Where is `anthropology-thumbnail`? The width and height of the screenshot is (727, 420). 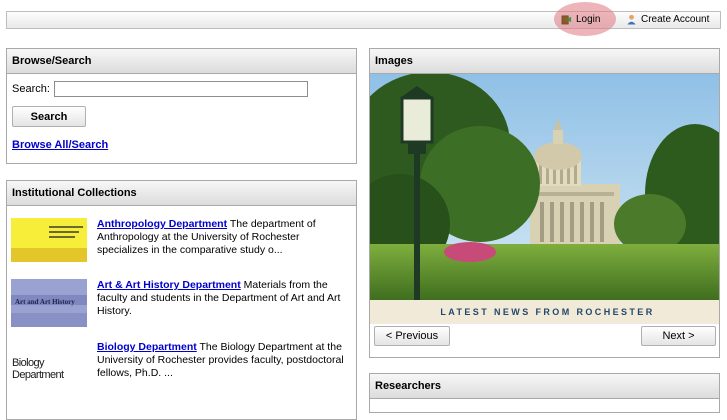 anthropology-thumbnail is located at coordinates (49, 240).